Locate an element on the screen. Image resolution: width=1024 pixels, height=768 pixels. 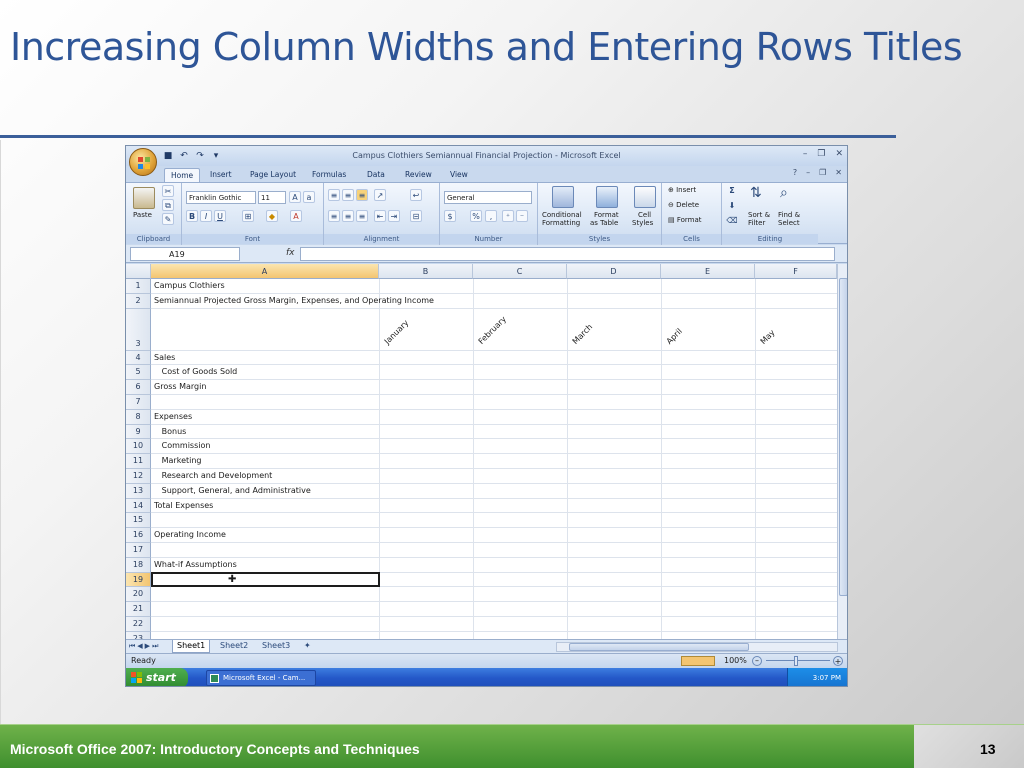
column-header-a: A is located at coordinates (265, 271).